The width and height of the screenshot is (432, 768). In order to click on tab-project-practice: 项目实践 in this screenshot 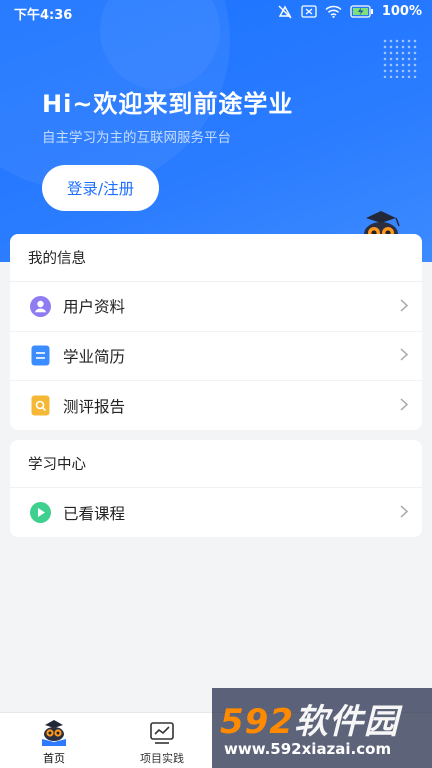, I will do `click(162, 740)`.